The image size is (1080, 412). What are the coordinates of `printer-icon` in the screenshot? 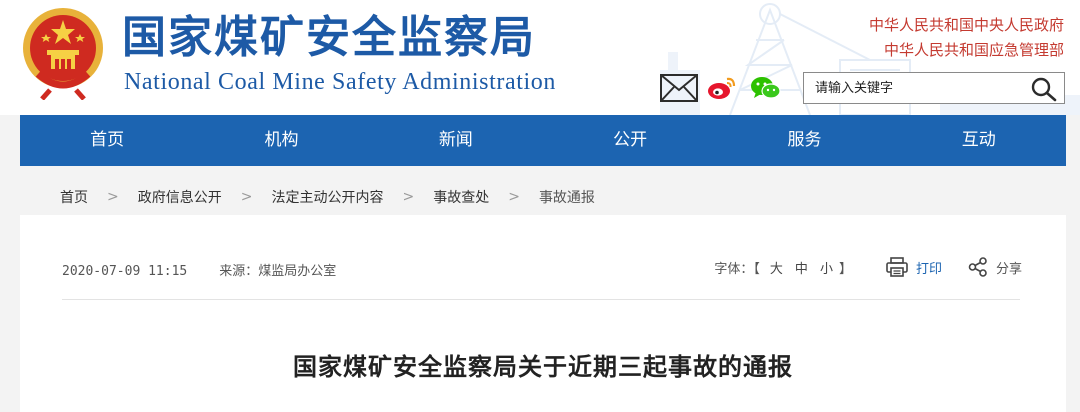 It's located at (897, 267).